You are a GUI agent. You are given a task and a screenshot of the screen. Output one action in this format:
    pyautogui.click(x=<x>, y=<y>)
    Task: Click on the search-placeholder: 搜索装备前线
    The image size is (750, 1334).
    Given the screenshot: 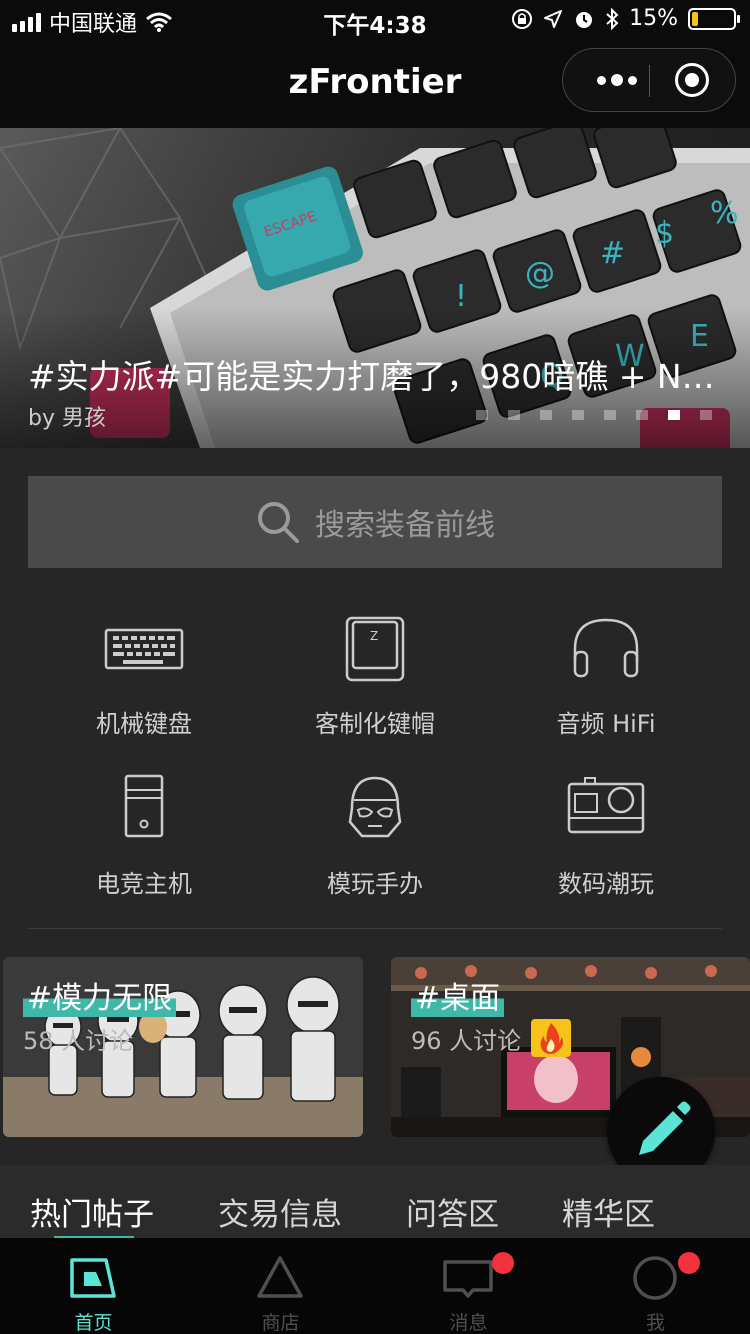 What is the action you would take?
    pyautogui.click(x=405, y=525)
    